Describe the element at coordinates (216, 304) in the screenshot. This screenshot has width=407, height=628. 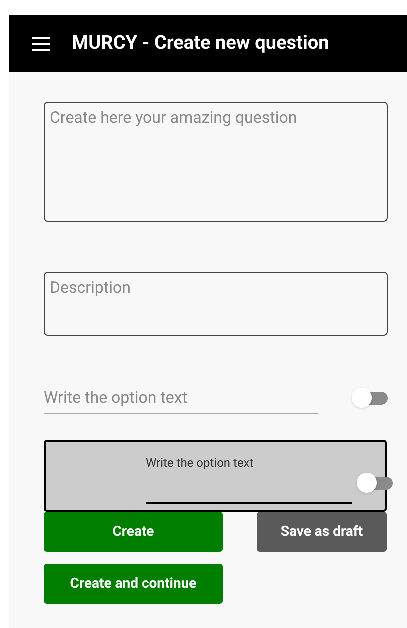
I see `description-field: Description` at that location.